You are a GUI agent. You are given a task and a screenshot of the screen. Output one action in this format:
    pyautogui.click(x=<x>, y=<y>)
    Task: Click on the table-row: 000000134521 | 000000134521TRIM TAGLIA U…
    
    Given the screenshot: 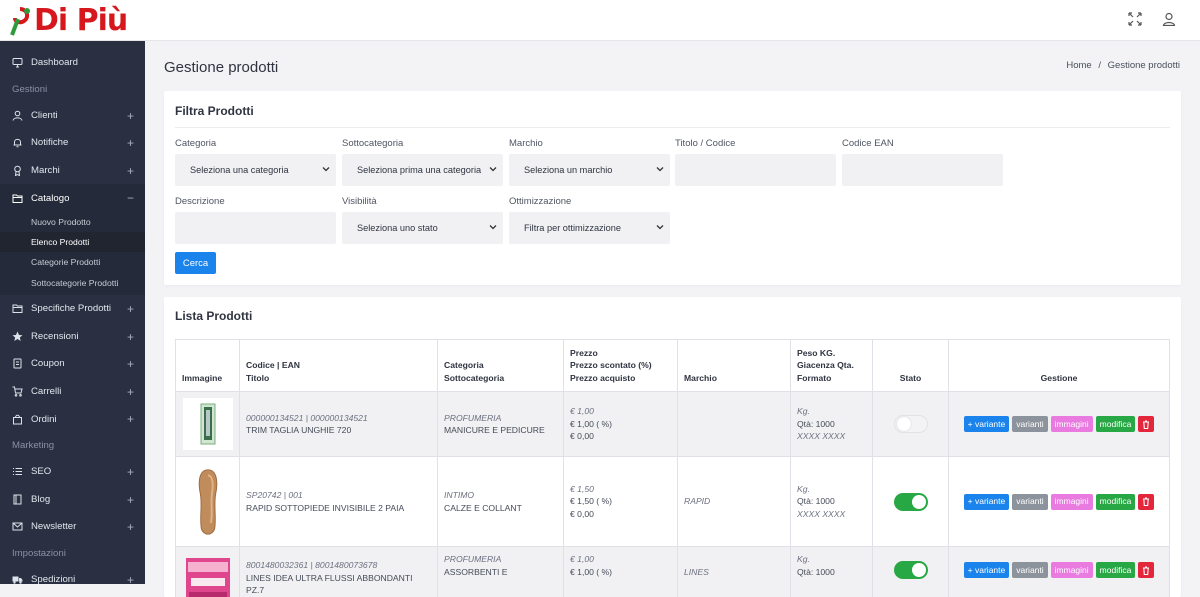 What is the action you would take?
    pyautogui.click(x=673, y=424)
    